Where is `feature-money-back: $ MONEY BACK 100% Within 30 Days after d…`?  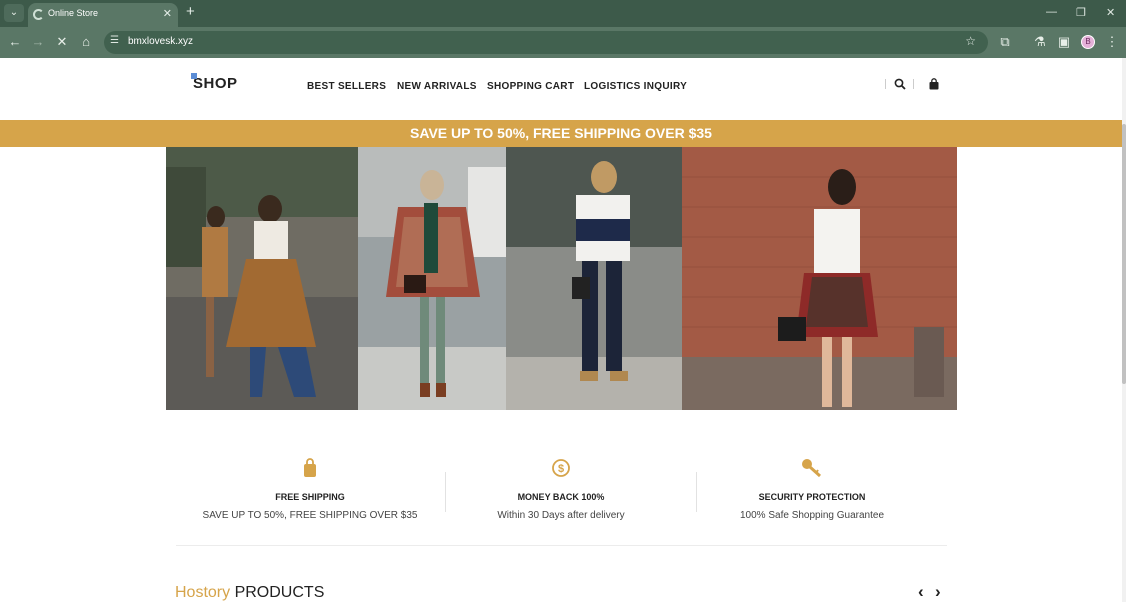 feature-money-back: $ MONEY BACK 100% Within 30 Days after d… is located at coordinates (561, 489).